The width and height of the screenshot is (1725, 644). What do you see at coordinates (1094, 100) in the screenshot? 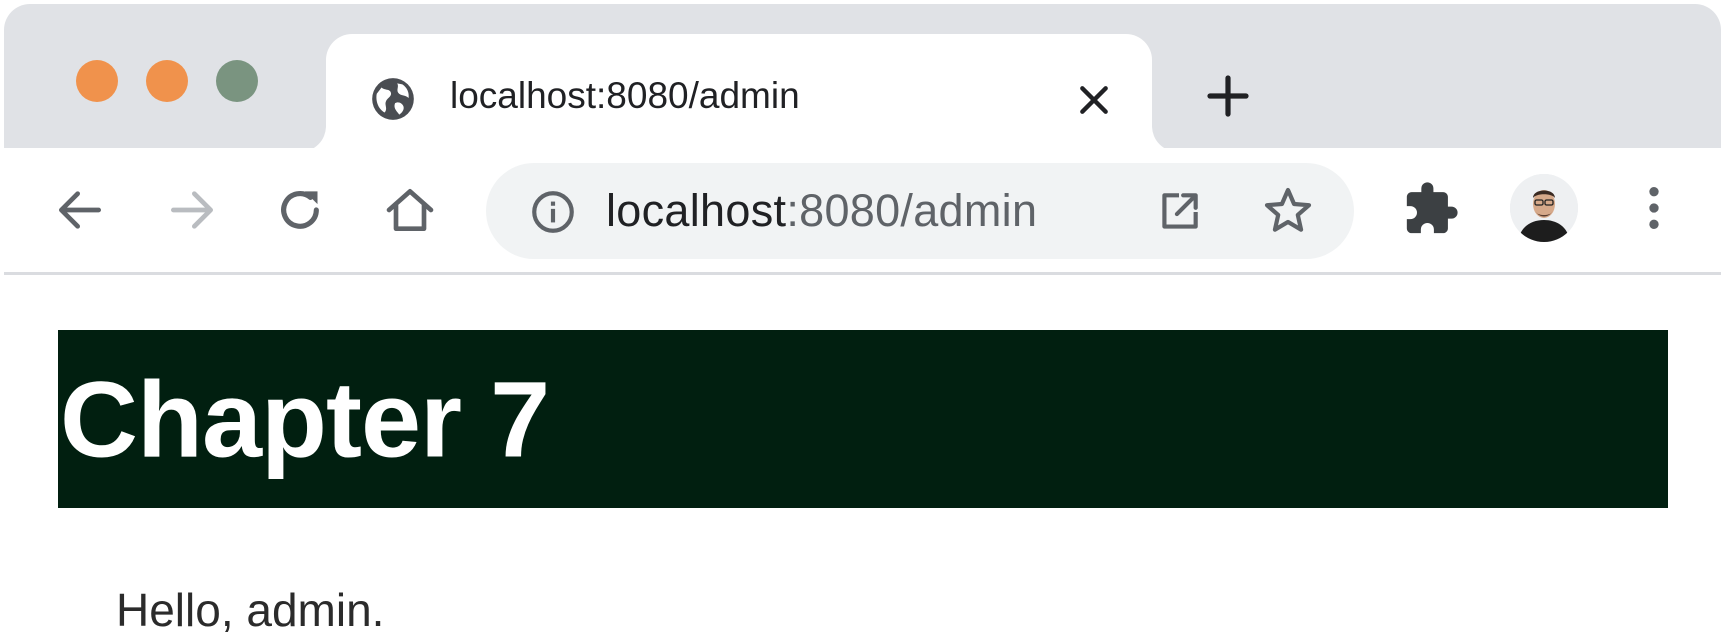
I see `close-tab-icon` at bounding box center [1094, 100].